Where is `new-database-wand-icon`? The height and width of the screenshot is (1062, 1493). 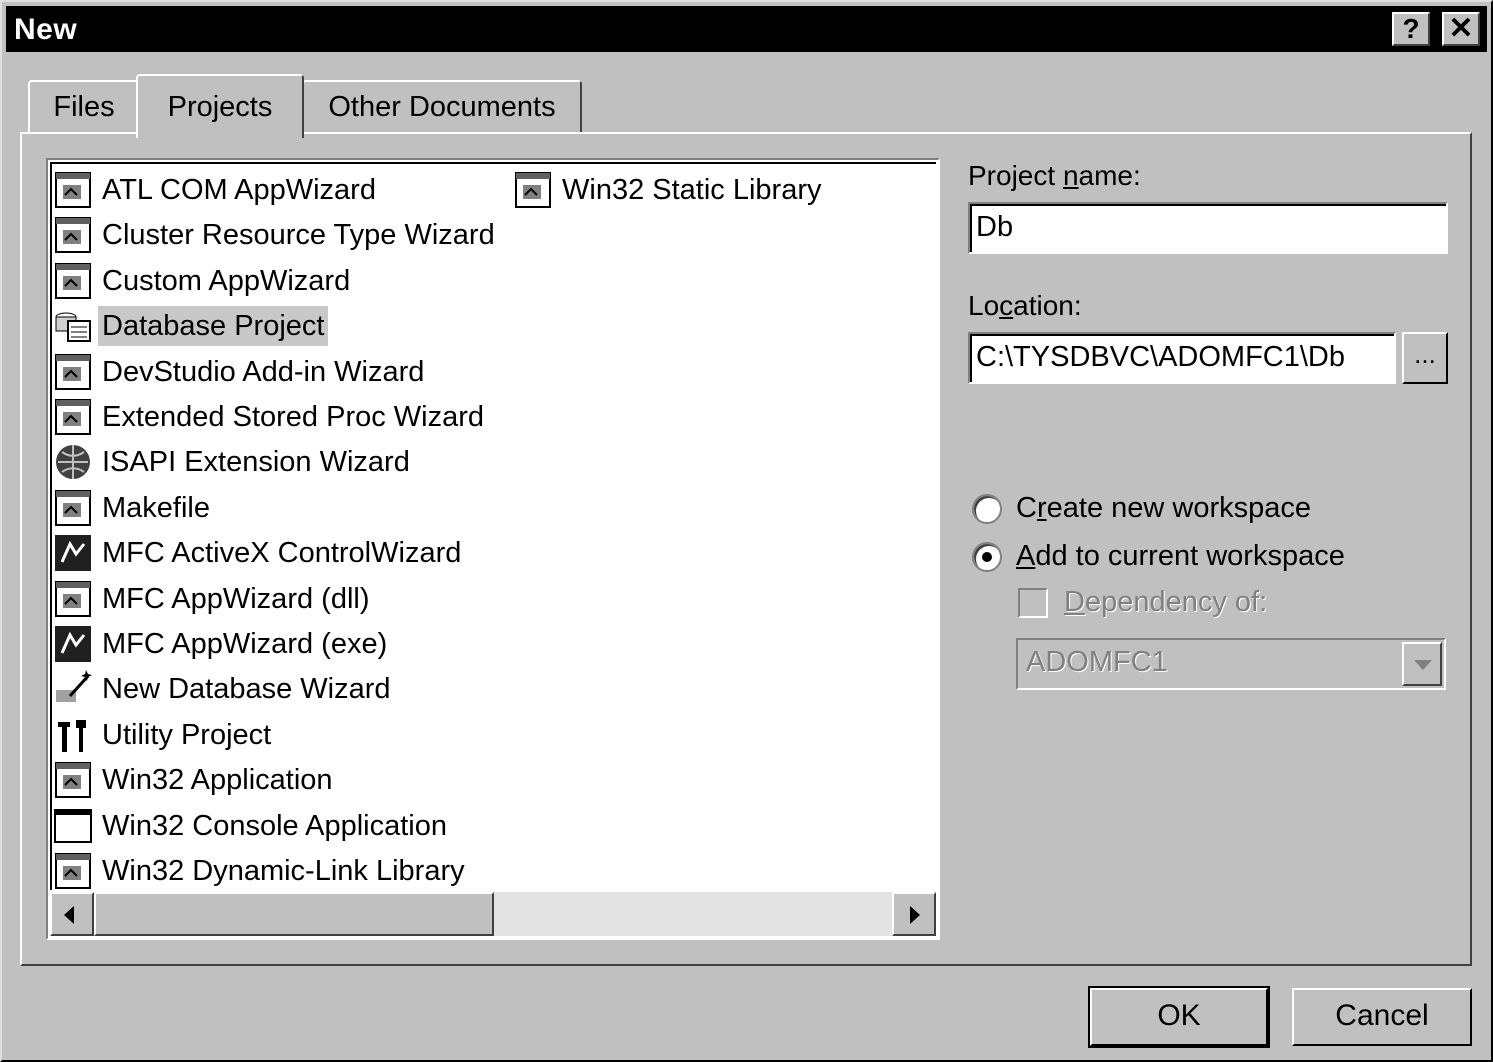
new-database-wand-icon is located at coordinates (73, 689).